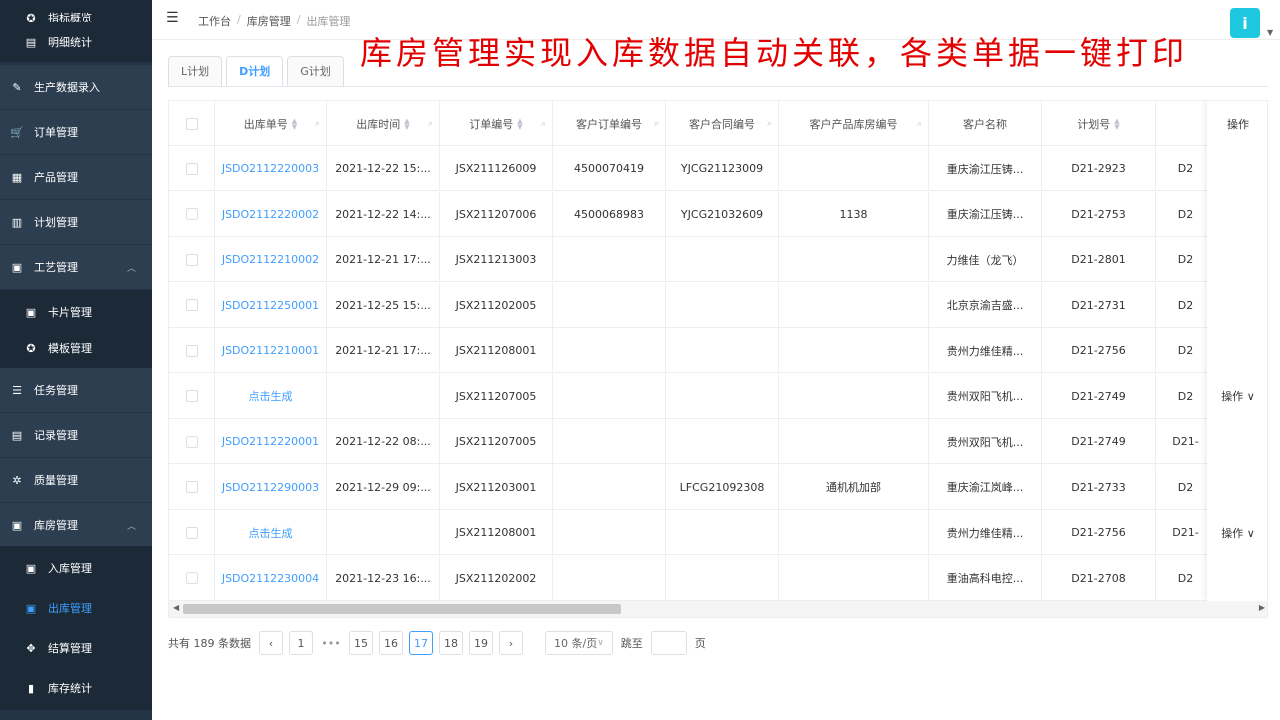  Describe the element at coordinates (271, 487) in the screenshot. I see `cell-id: JSDO2112290003` at that location.